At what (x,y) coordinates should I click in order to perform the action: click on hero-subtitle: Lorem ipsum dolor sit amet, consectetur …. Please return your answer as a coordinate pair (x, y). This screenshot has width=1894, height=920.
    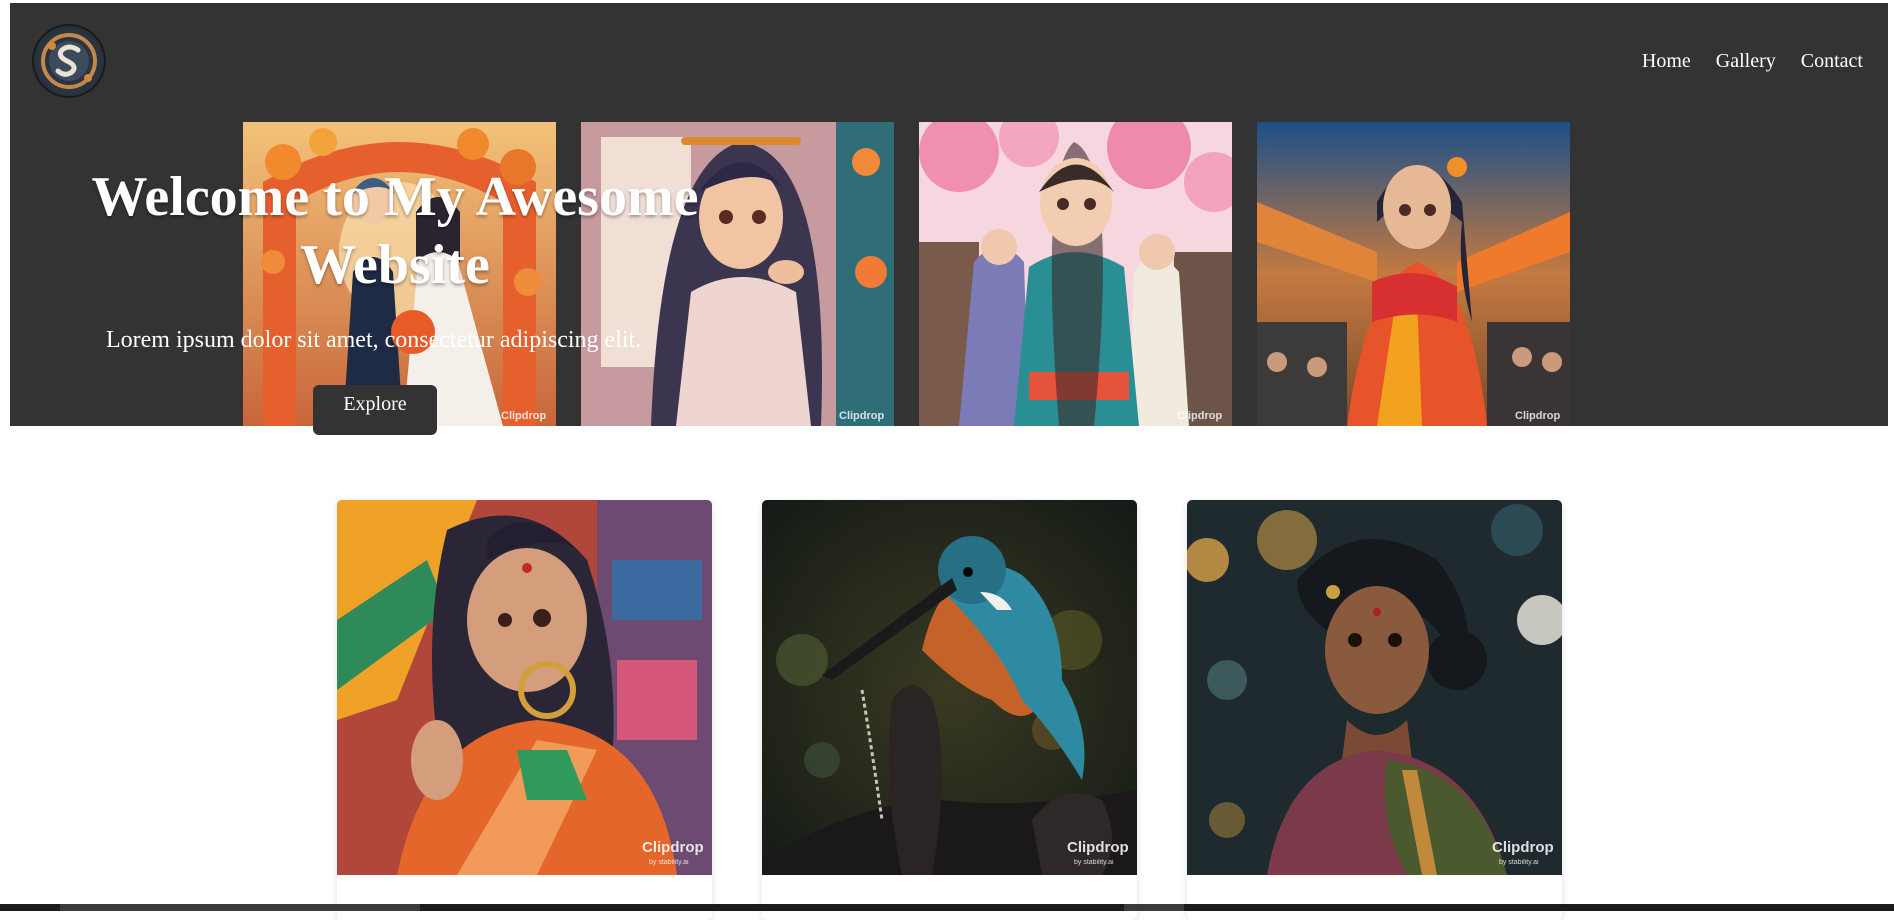
    Looking at the image, I should click on (374, 340).